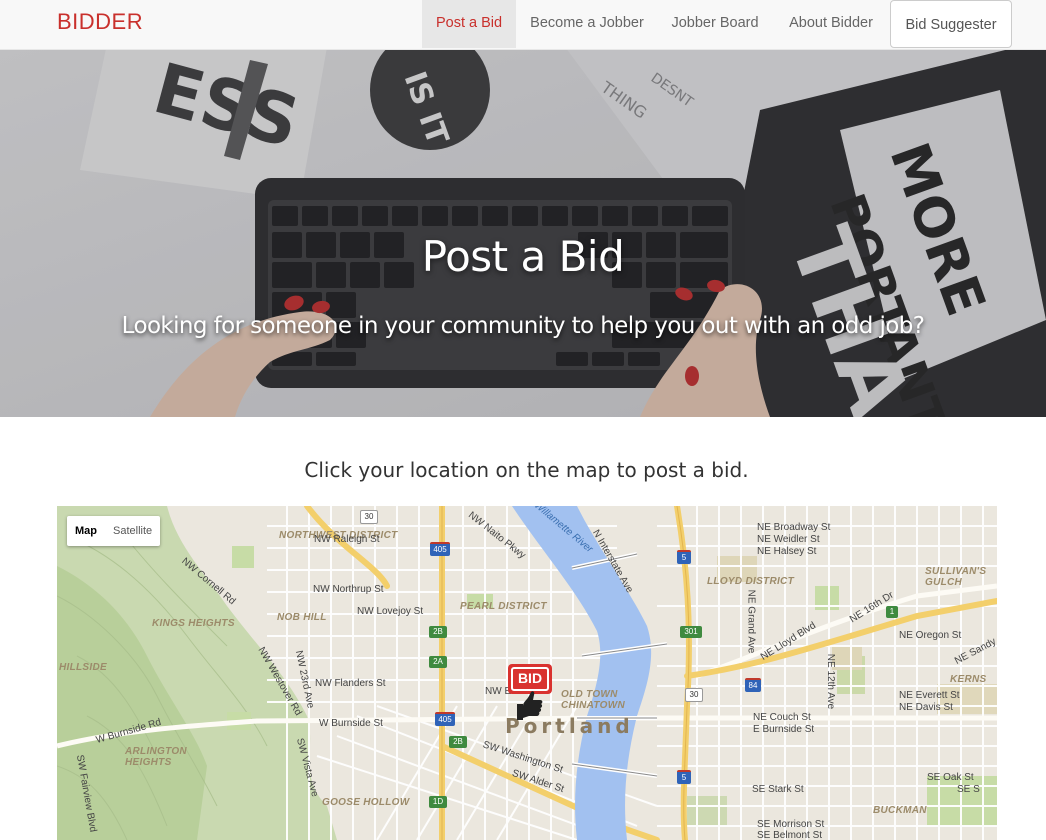  What do you see at coordinates (750, 581) in the screenshot?
I see `district-label: LLOYD DISTRICT` at bounding box center [750, 581].